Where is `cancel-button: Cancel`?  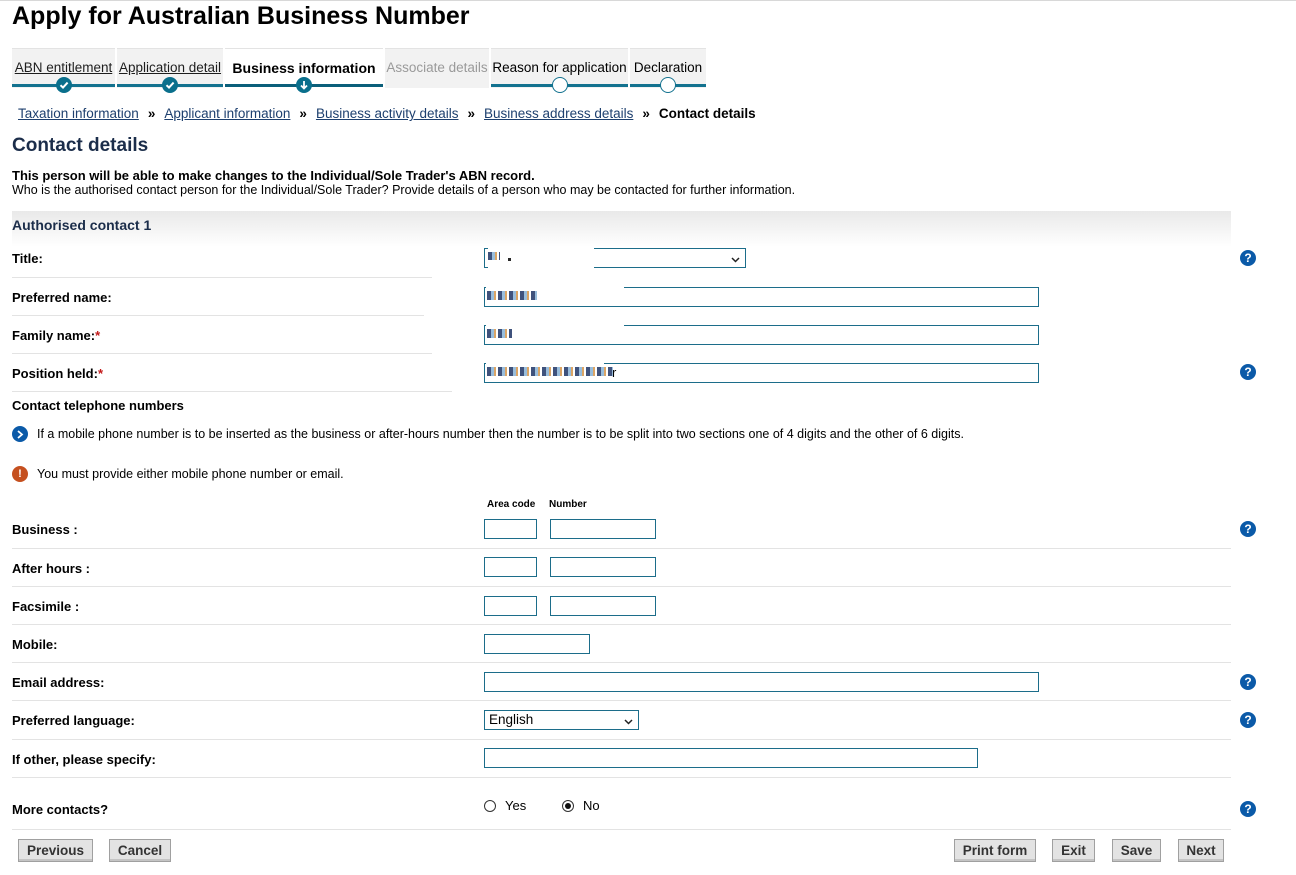 cancel-button: Cancel is located at coordinates (140, 850).